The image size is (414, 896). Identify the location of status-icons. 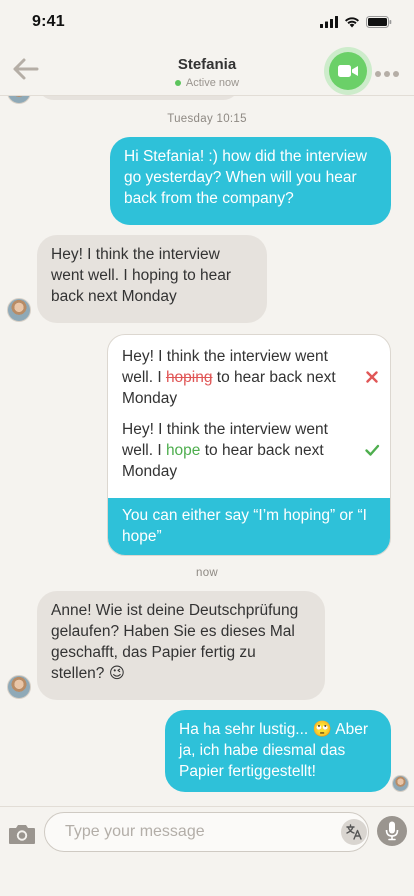
(356, 22).